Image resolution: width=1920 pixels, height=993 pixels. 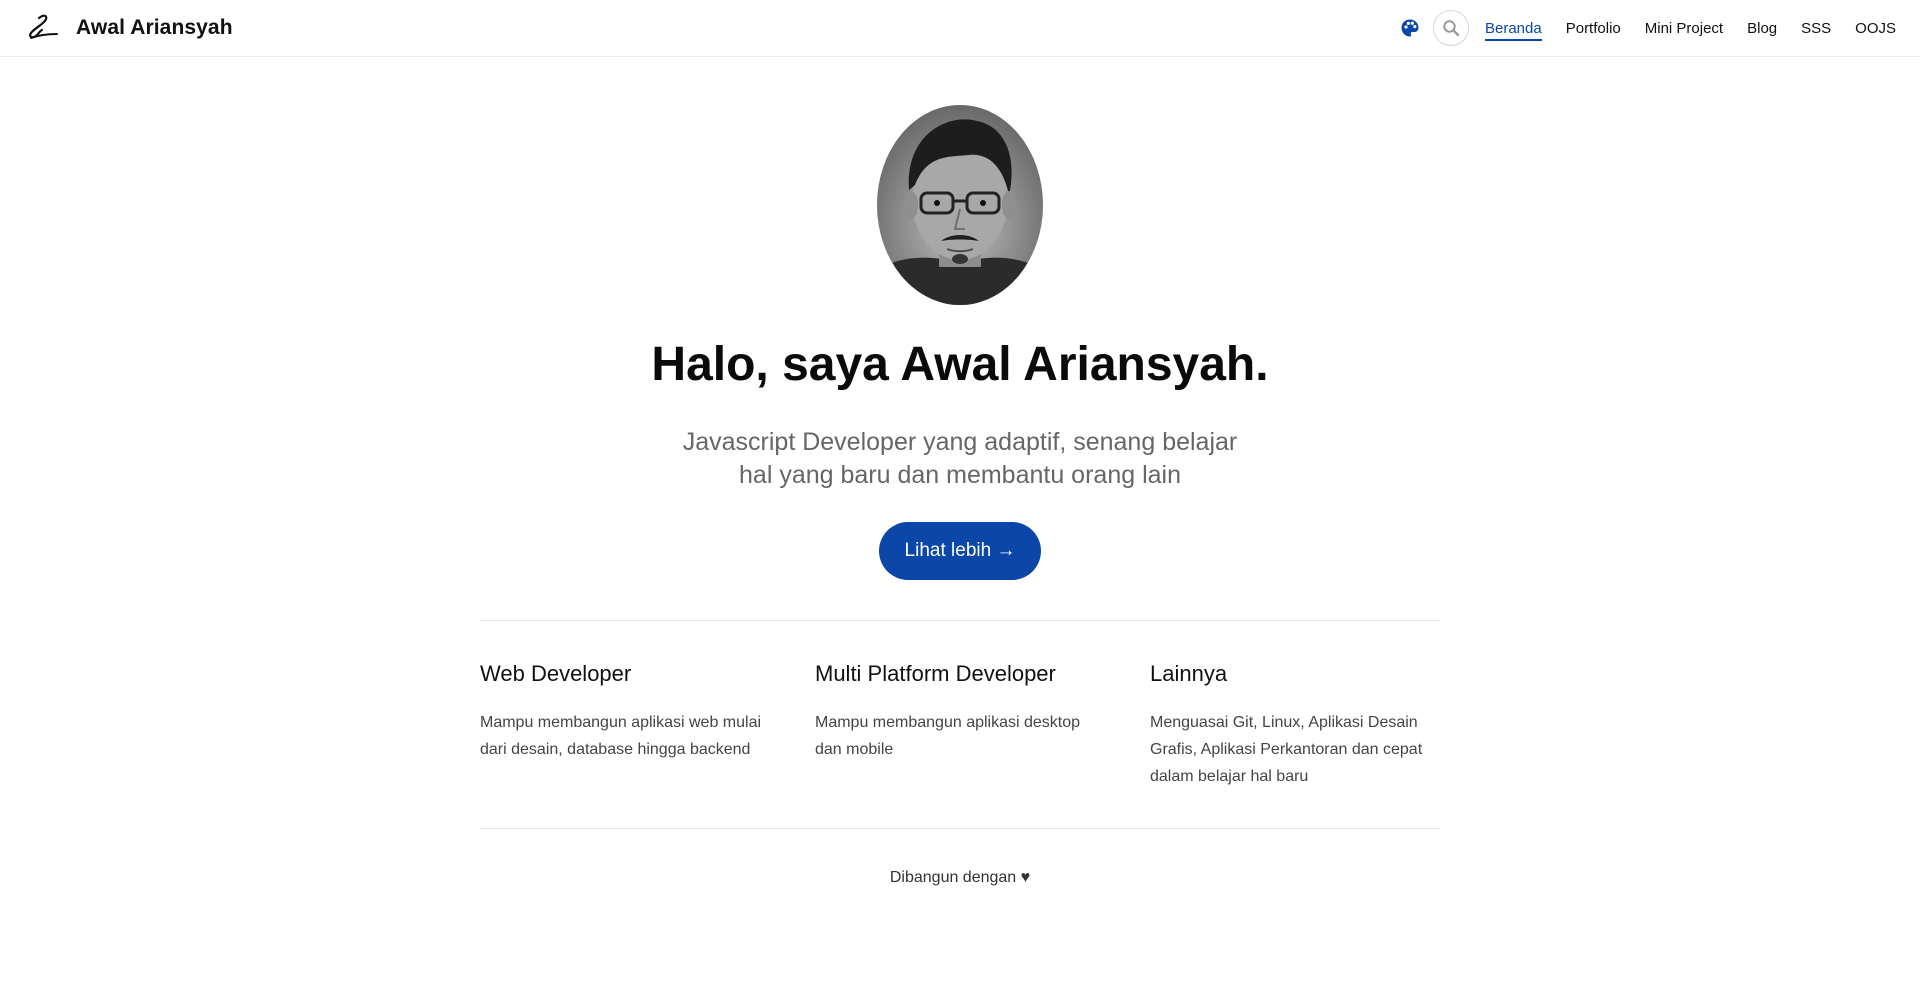 What do you see at coordinates (935, 673) in the screenshot?
I see `feature-title: Multi Platform Developer` at bounding box center [935, 673].